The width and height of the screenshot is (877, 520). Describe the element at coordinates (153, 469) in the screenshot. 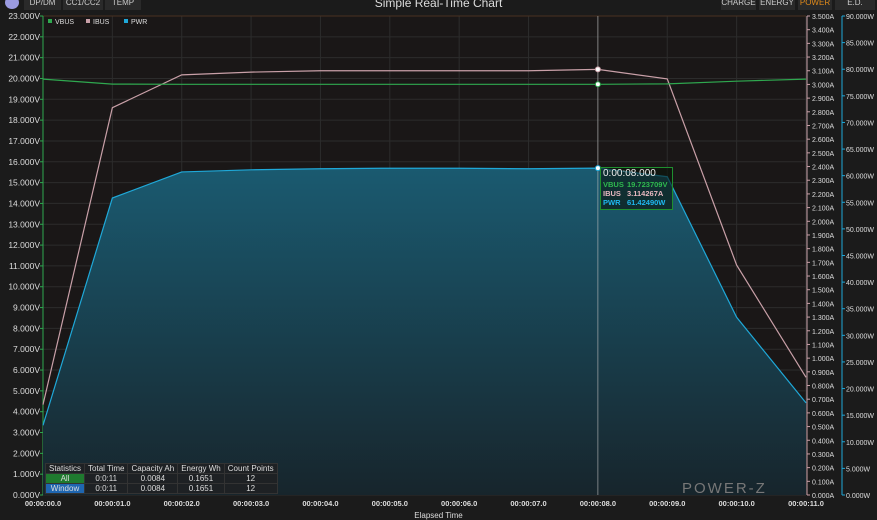

I see `stats-header: Capacity Ah` at that location.